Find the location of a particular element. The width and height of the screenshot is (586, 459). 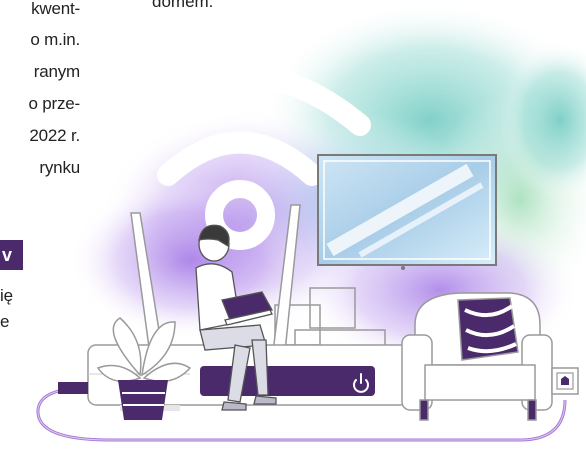

armchair is located at coordinates (477, 356).